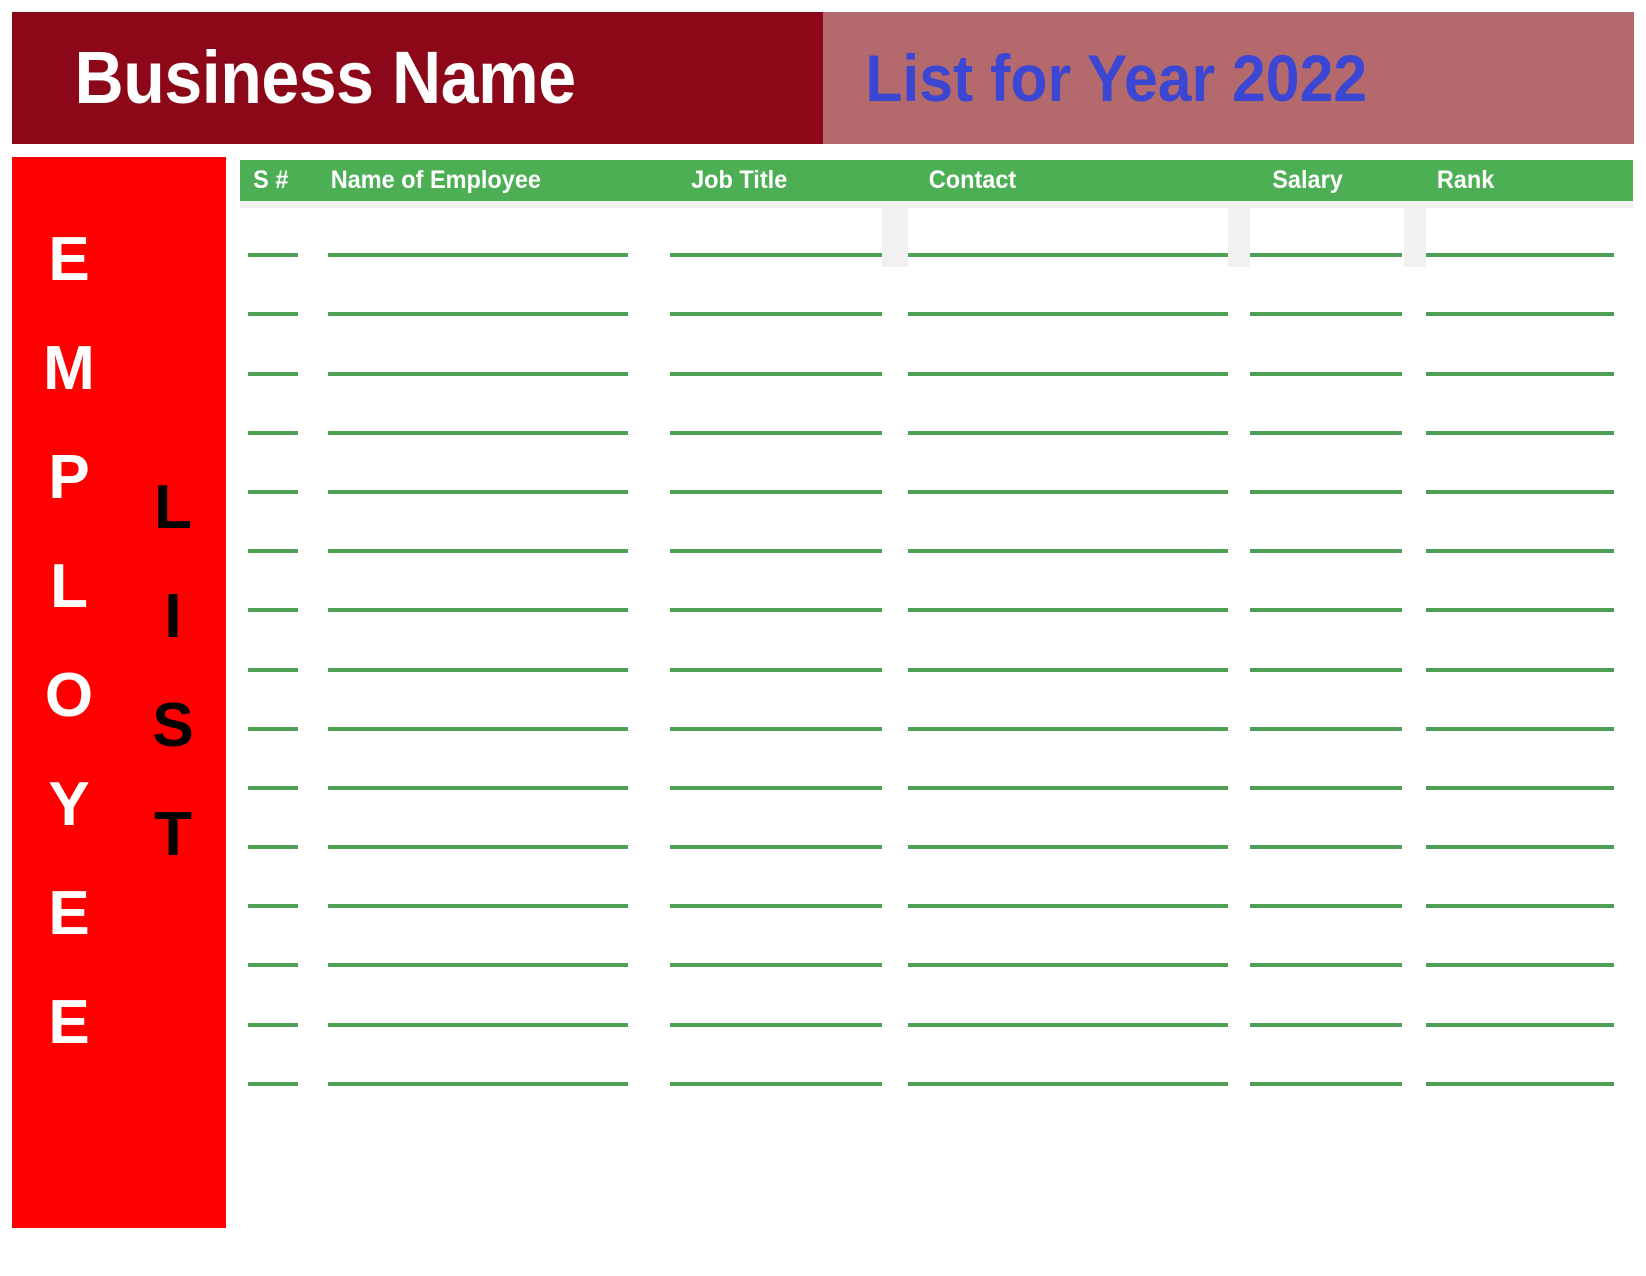 Image resolution: width=1646 pixels, height=1276 pixels. Describe the element at coordinates (1465, 180) in the screenshot. I see `column-header-rank: Rank` at that location.